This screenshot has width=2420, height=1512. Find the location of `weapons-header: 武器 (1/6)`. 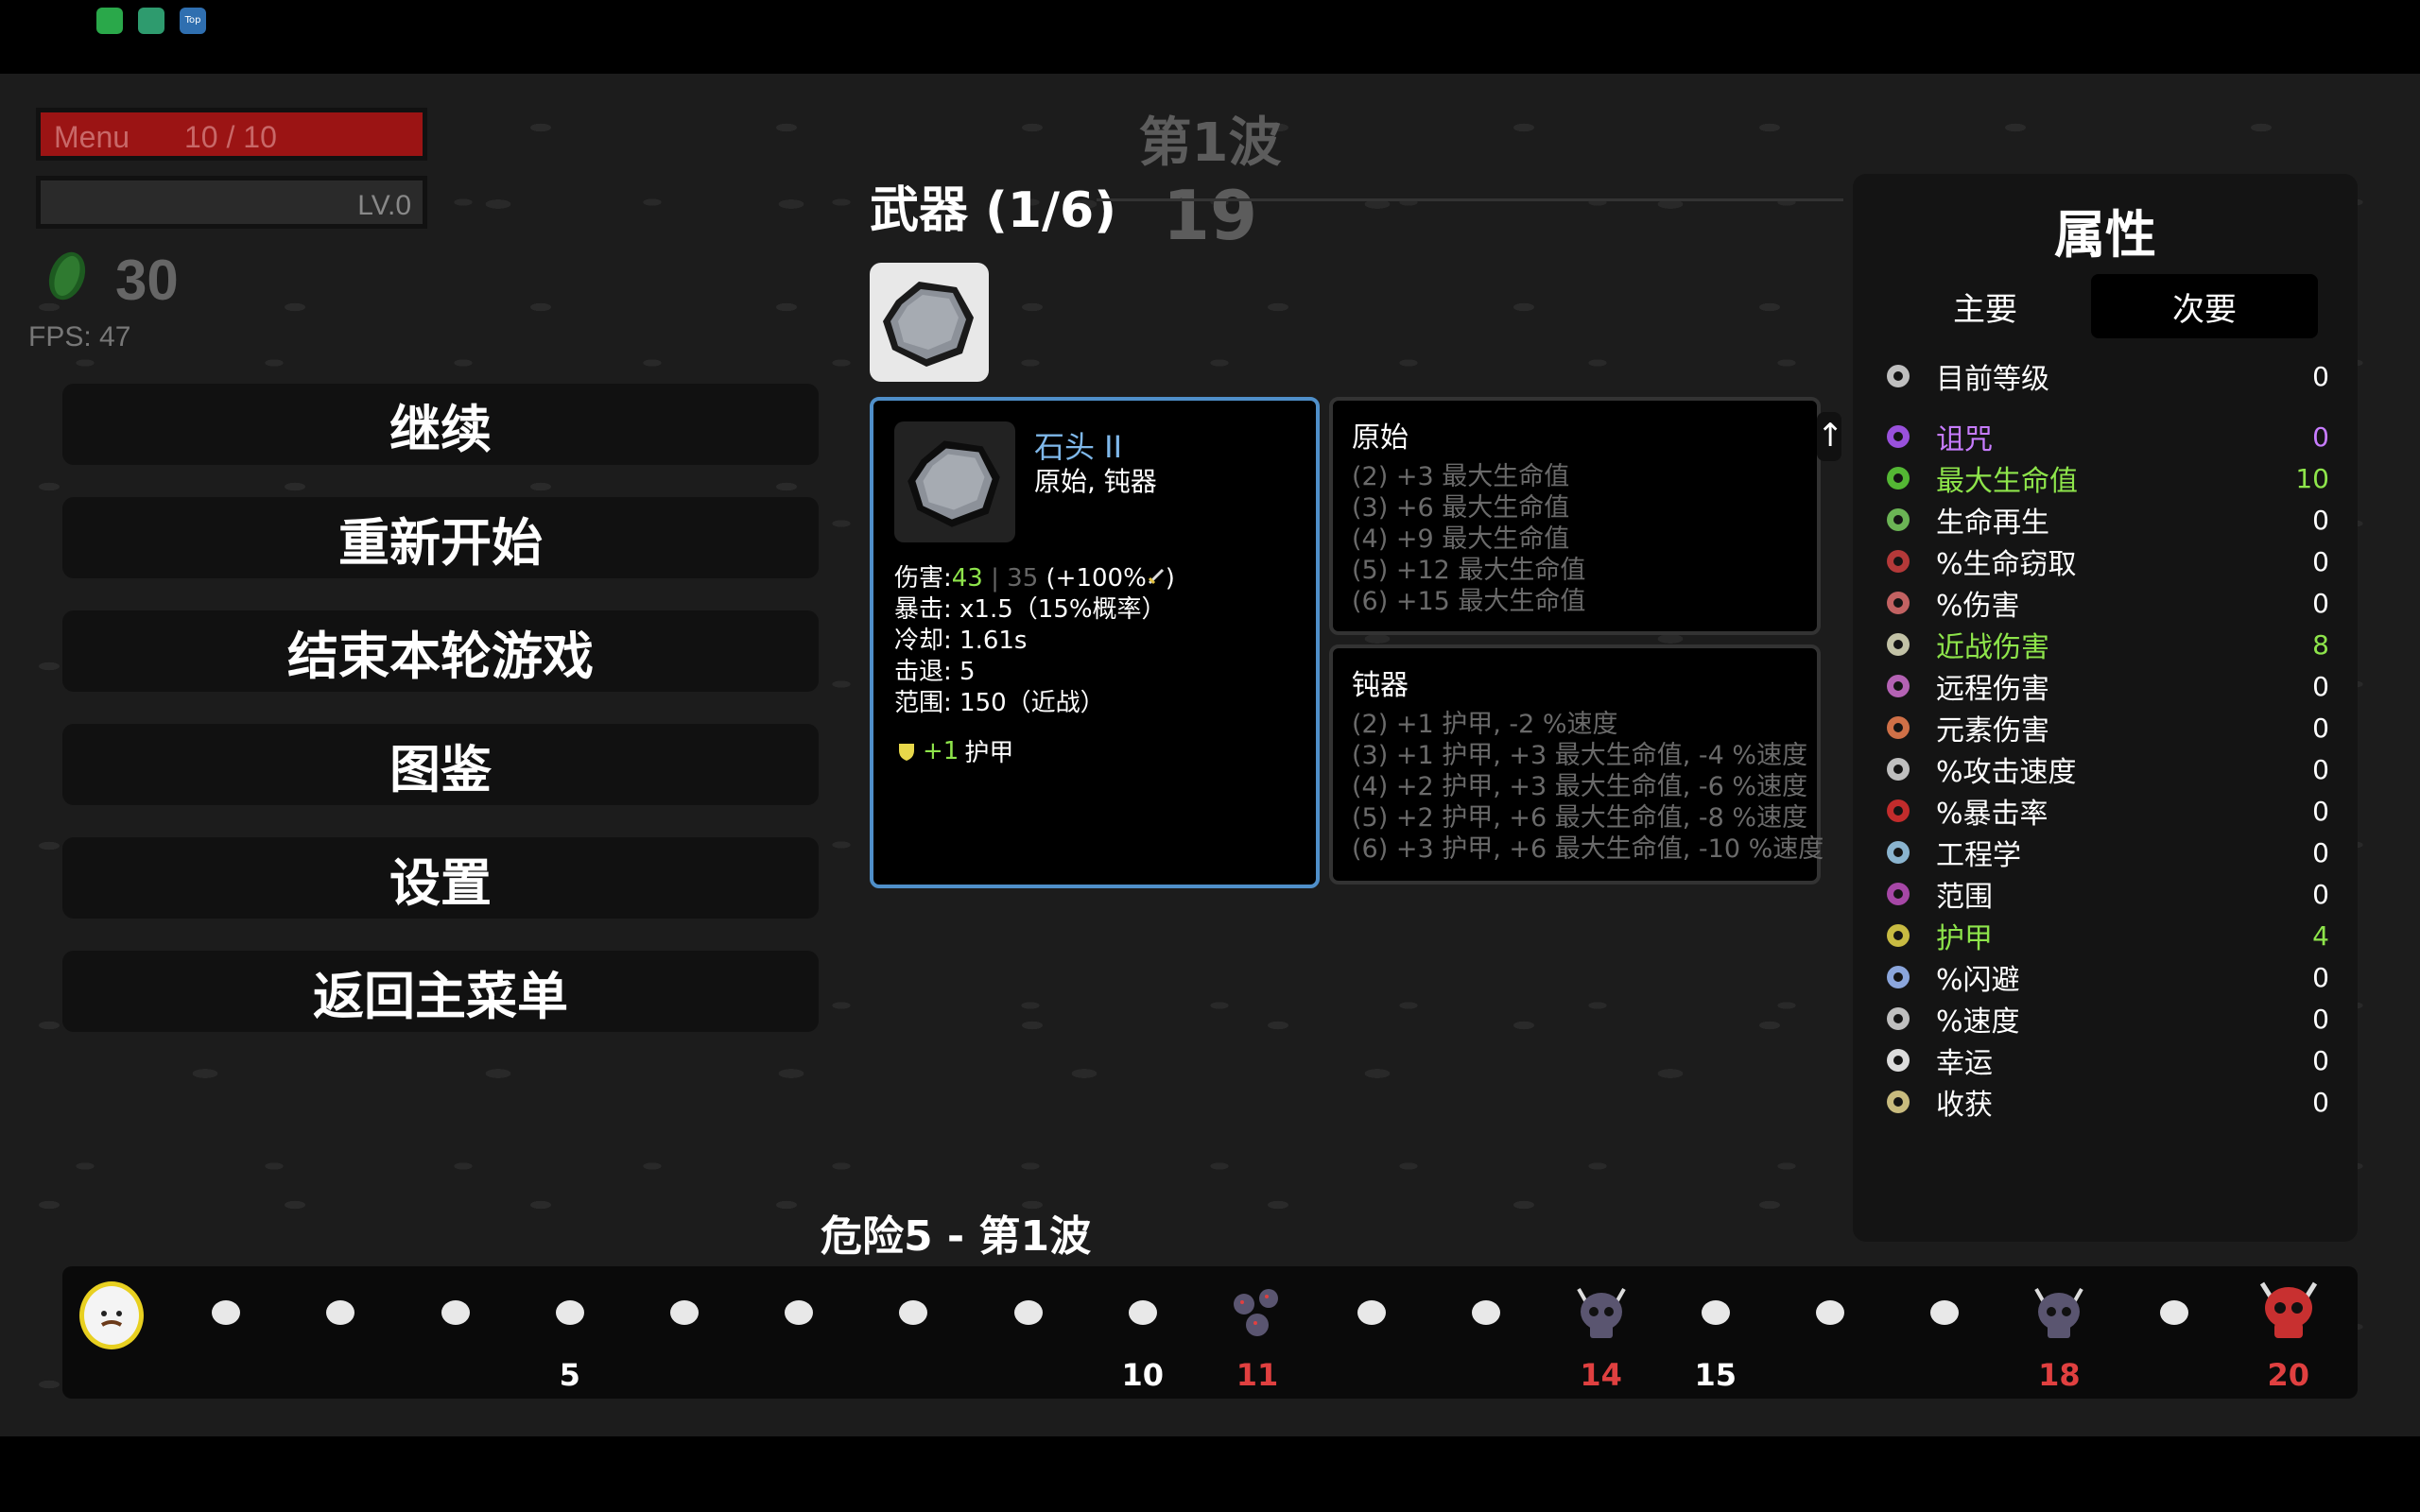

weapons-header: 武器 (1/6) is located at coordinates (993, 210).